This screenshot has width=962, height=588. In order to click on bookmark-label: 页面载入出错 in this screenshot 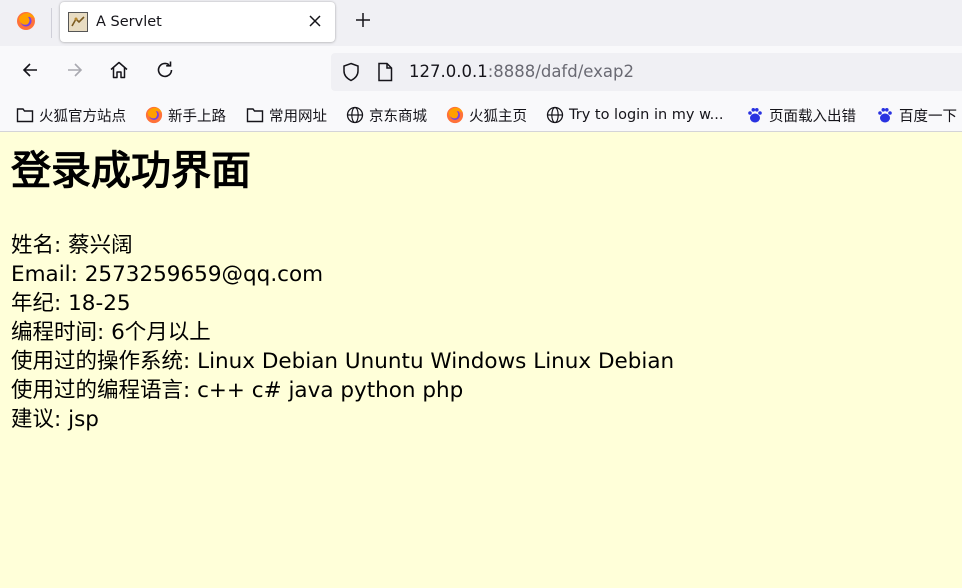, I will do `click(812, 116)`.